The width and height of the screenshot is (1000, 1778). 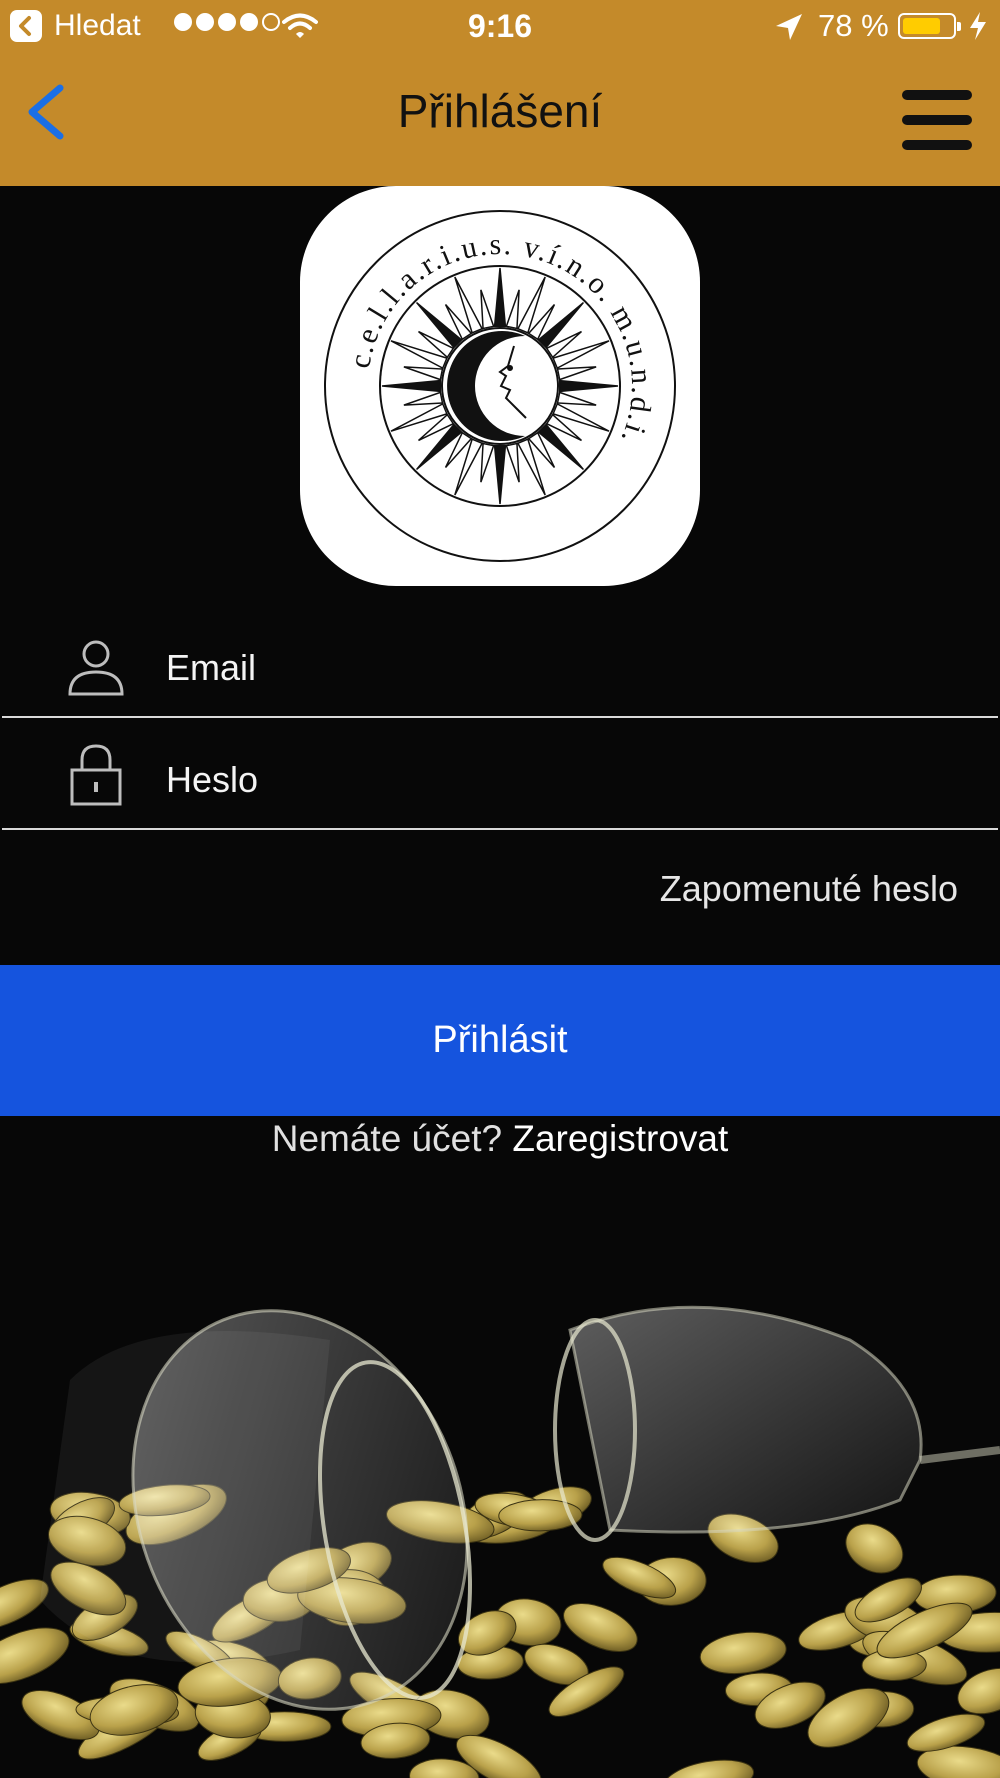 I want to click on battery-percentage: 78 %, so click(x=853, y=25).